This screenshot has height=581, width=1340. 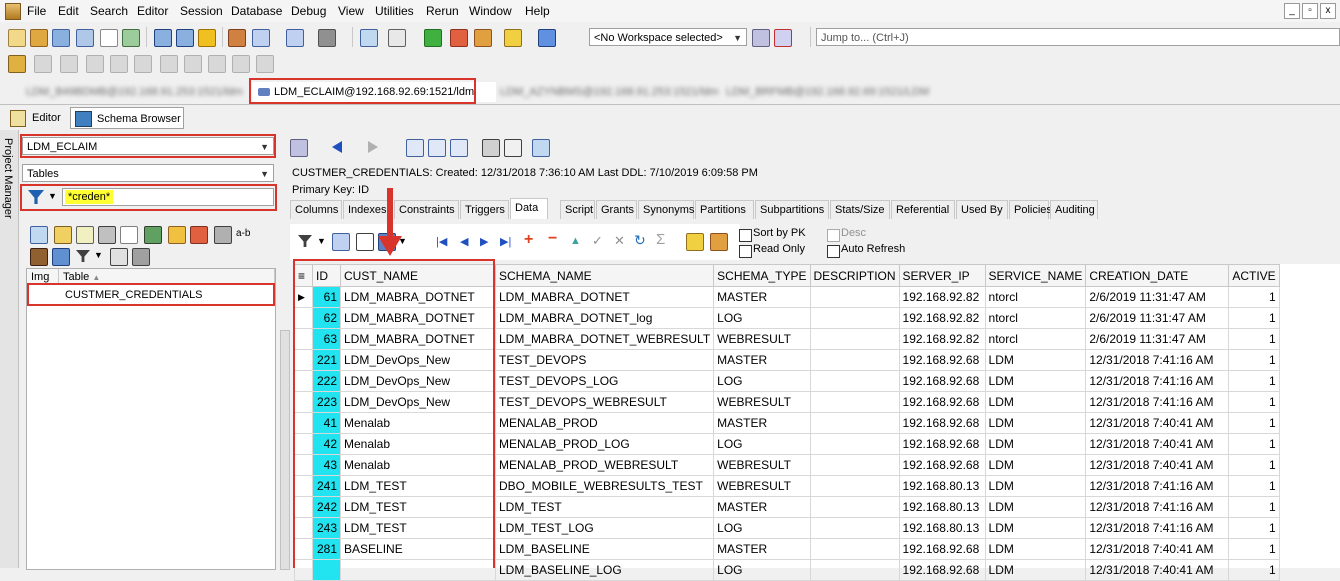 I want to click on column-header-server-ip: SERVER_IP, so click(x=942, y=275).